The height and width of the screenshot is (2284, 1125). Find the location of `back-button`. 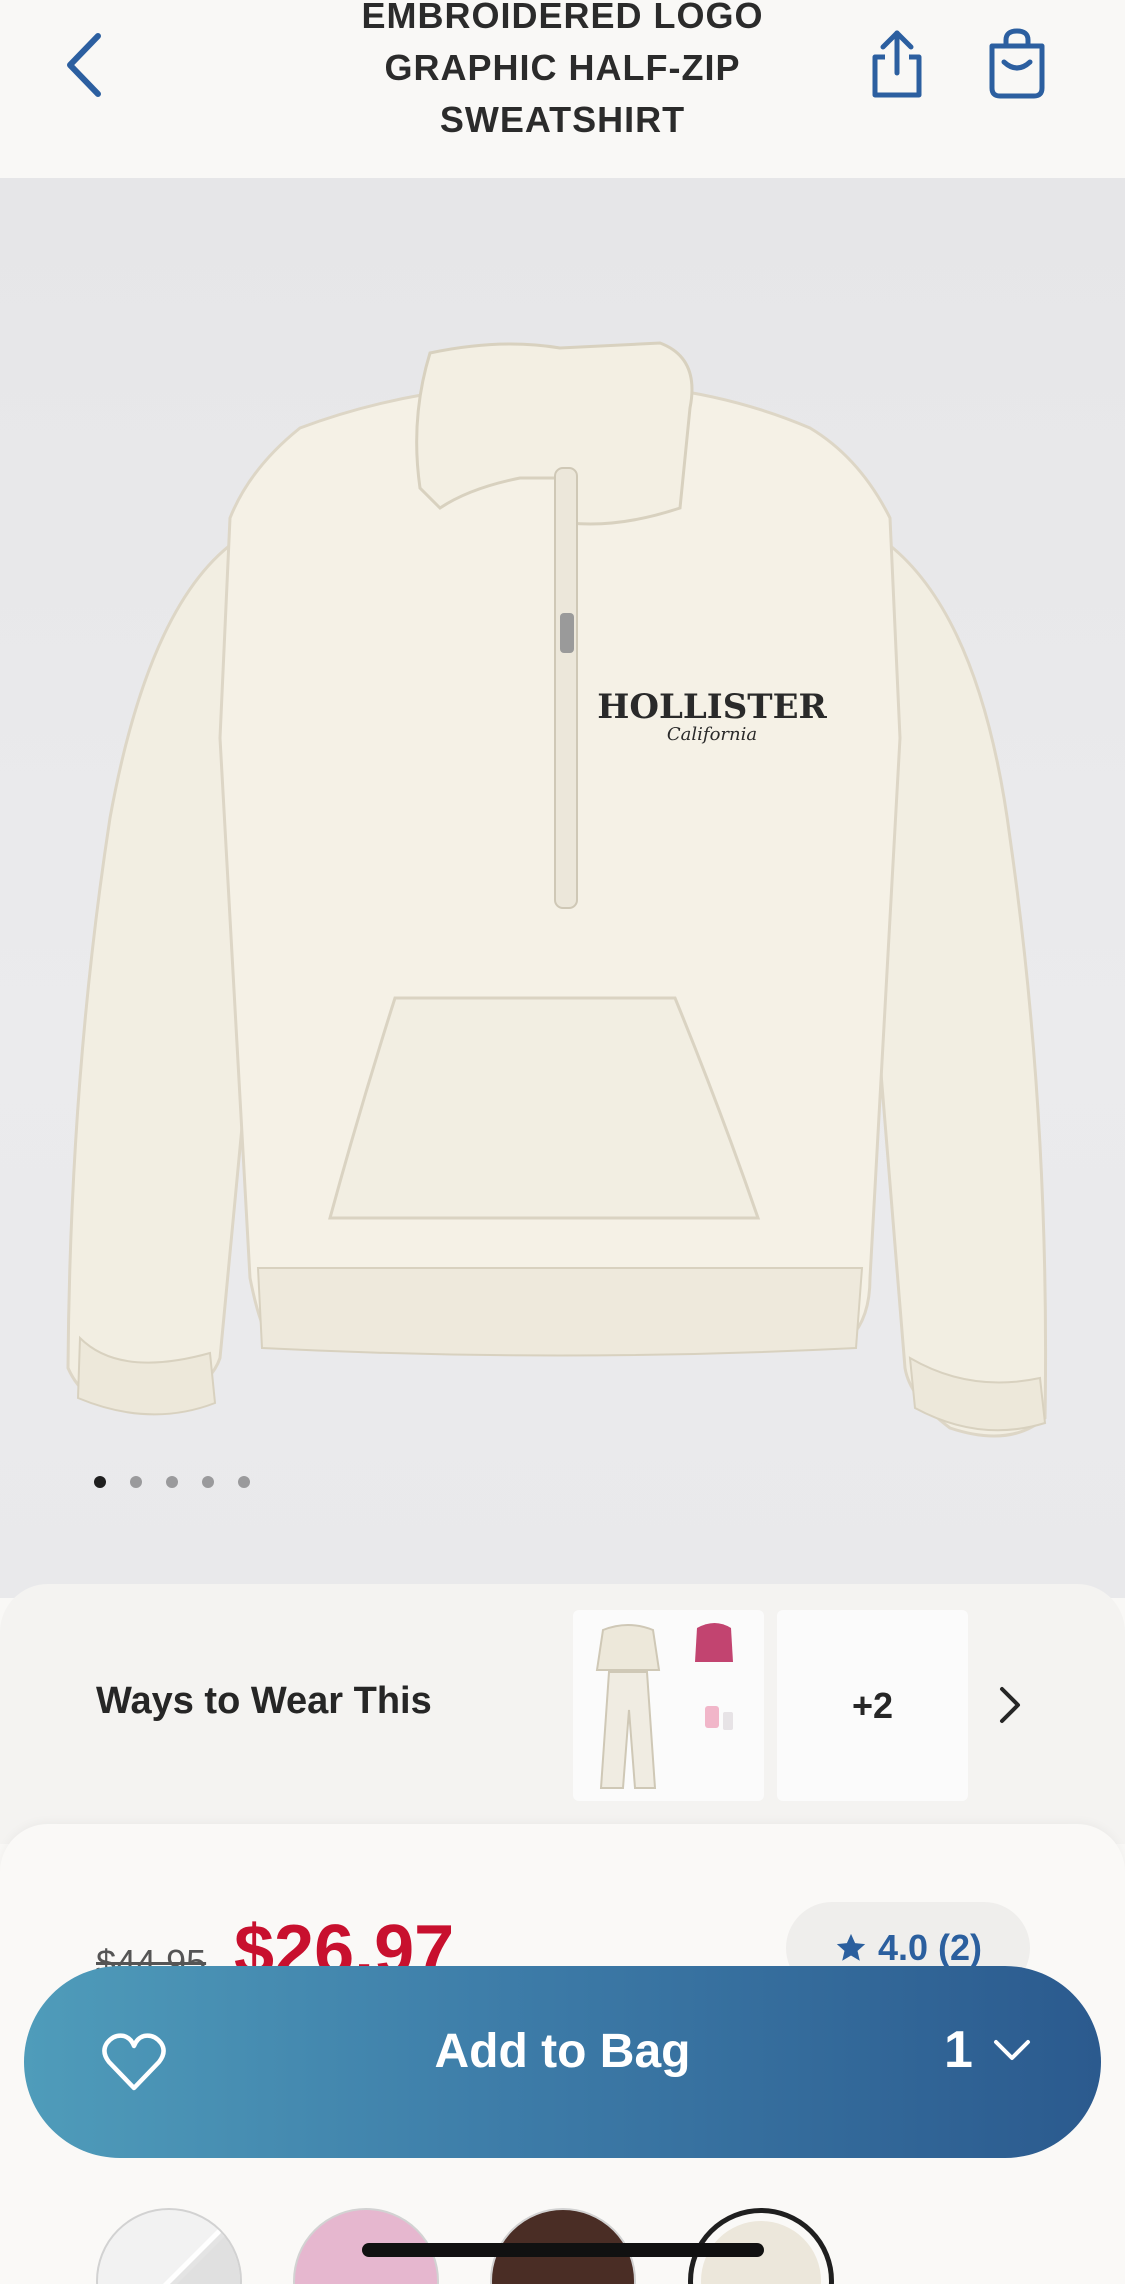

back-button is located at coordinates (84, 65).